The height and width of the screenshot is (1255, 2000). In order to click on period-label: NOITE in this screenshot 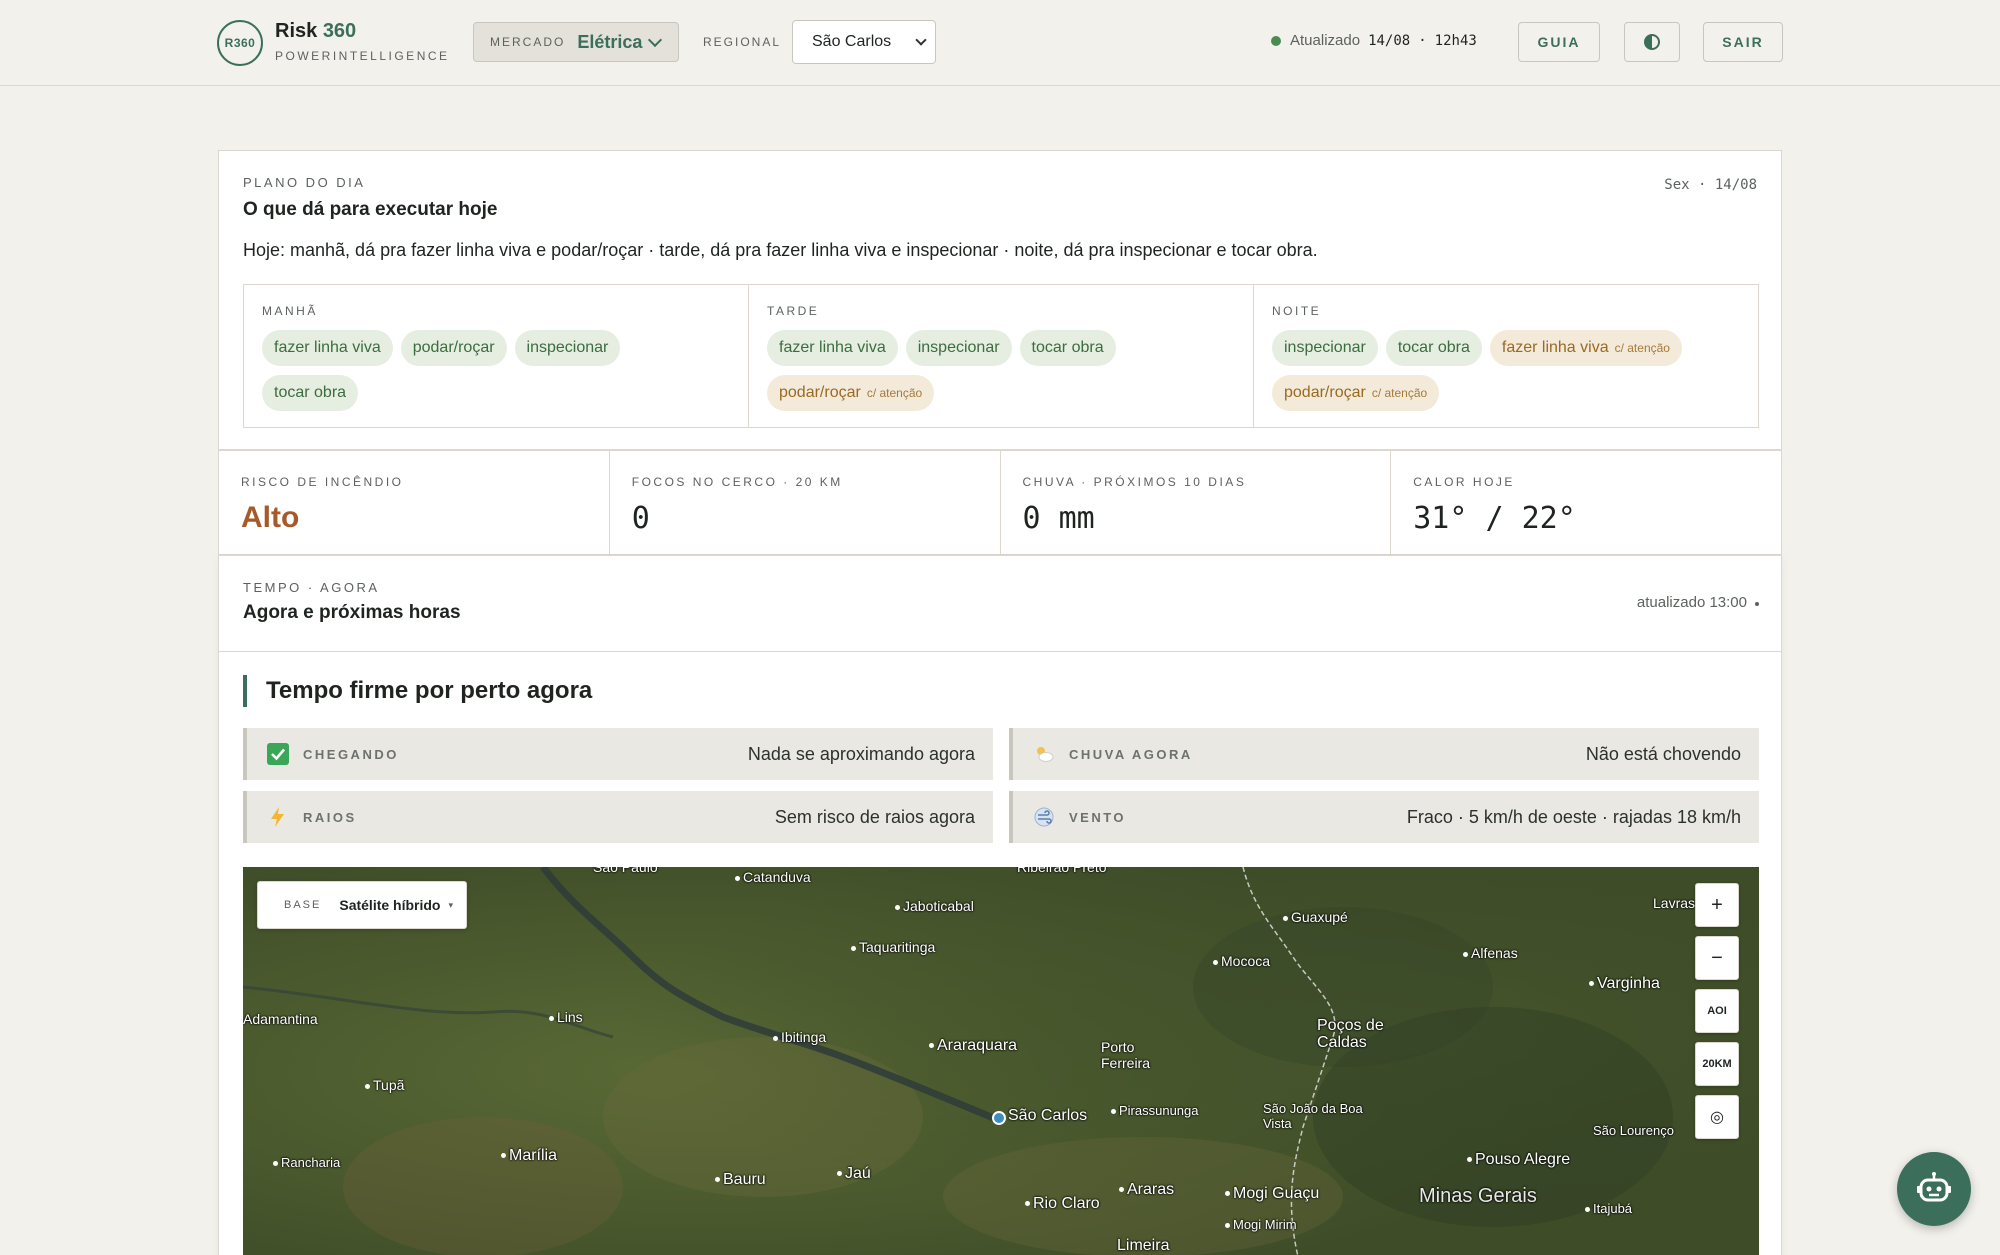, I will do `click(1297, 311)`.